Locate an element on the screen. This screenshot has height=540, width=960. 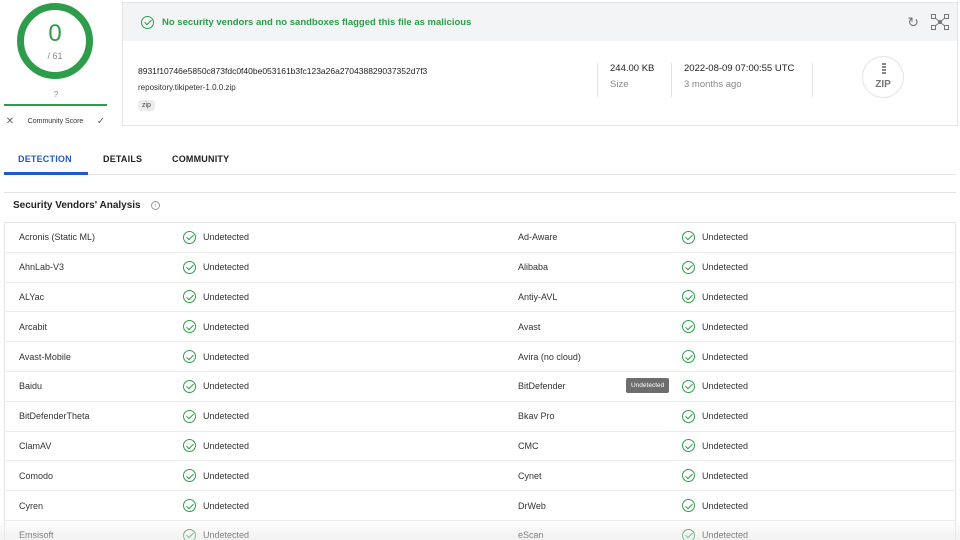
detection-score-widget: 0 / 61 ? ✕ Community Score ✓ is located at coordinates (56, 65).